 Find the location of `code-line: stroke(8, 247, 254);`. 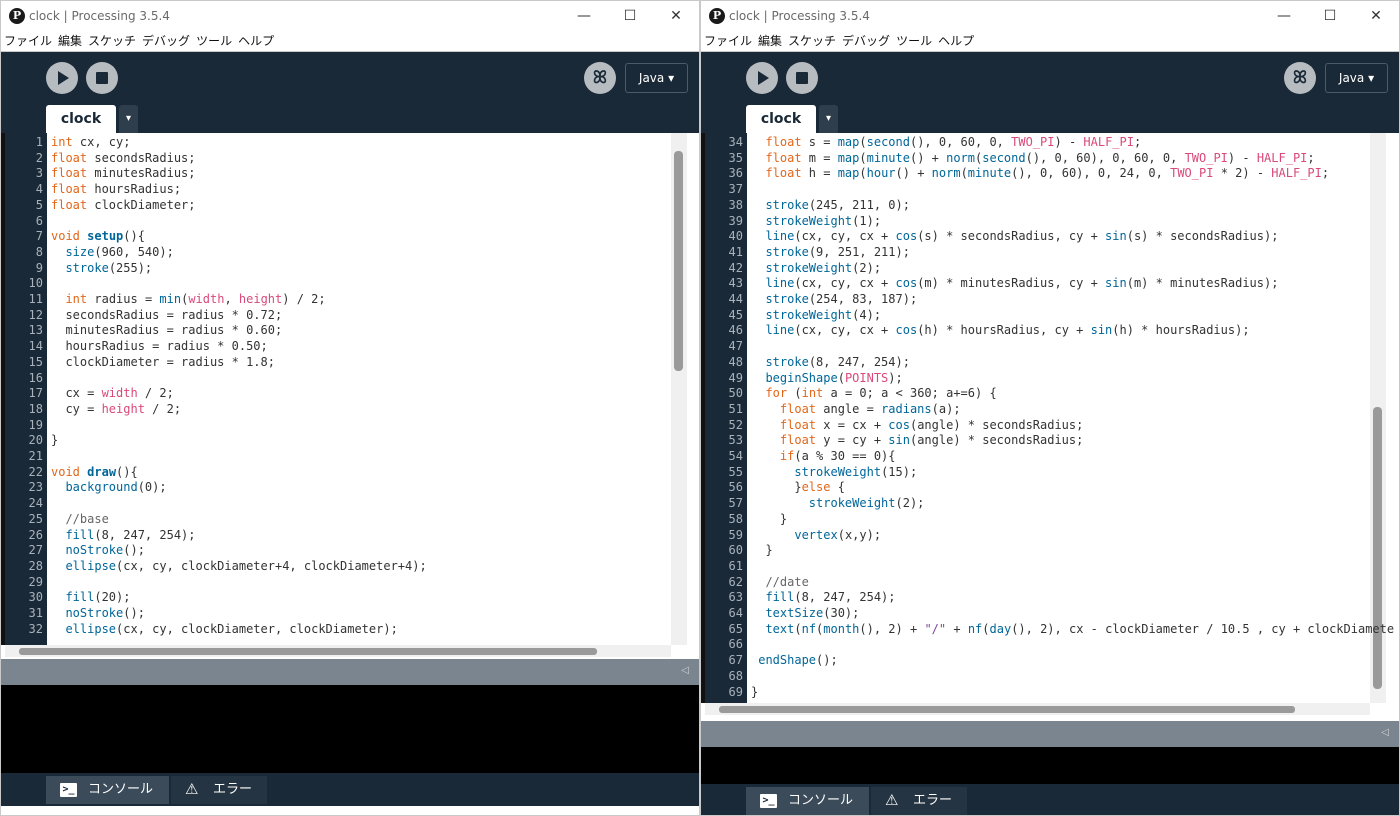

code-line: stroke(8, 247, 254); is located at coordinates (830, 363).